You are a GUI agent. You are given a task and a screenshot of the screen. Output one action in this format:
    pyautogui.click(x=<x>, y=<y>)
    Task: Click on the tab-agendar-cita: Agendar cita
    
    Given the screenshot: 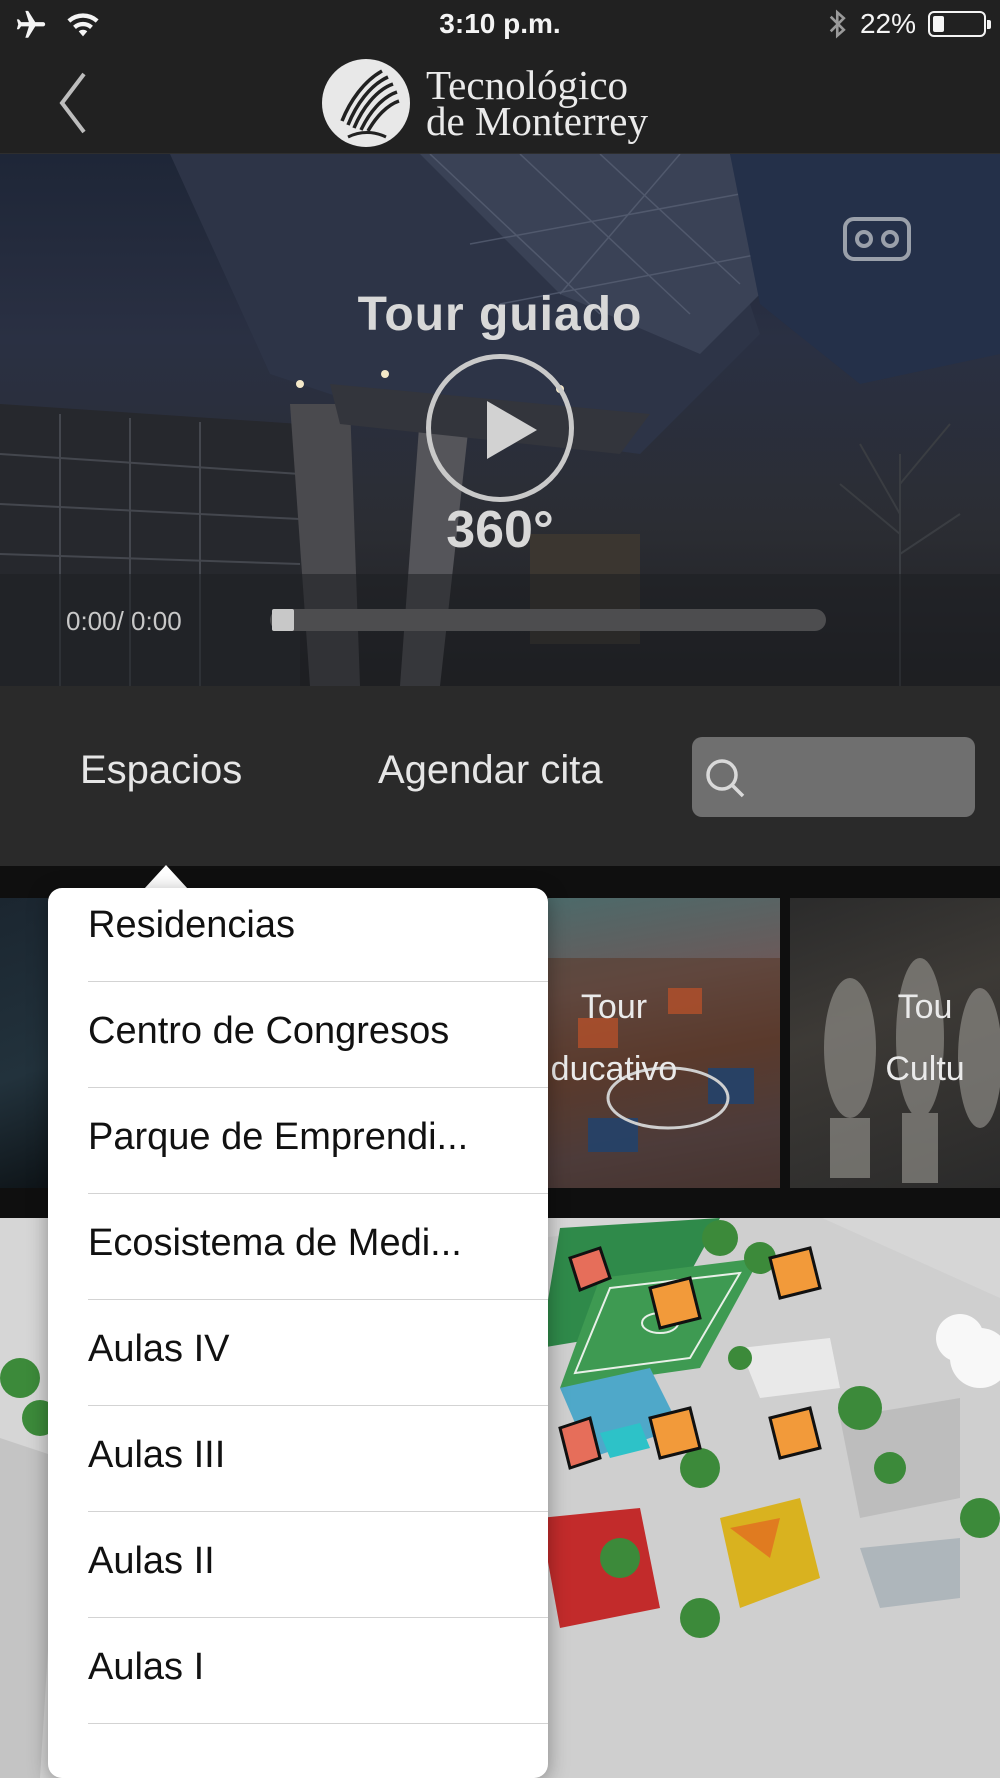 What is the action you would take?
    pyautogui.click(x=490, y=770)
    